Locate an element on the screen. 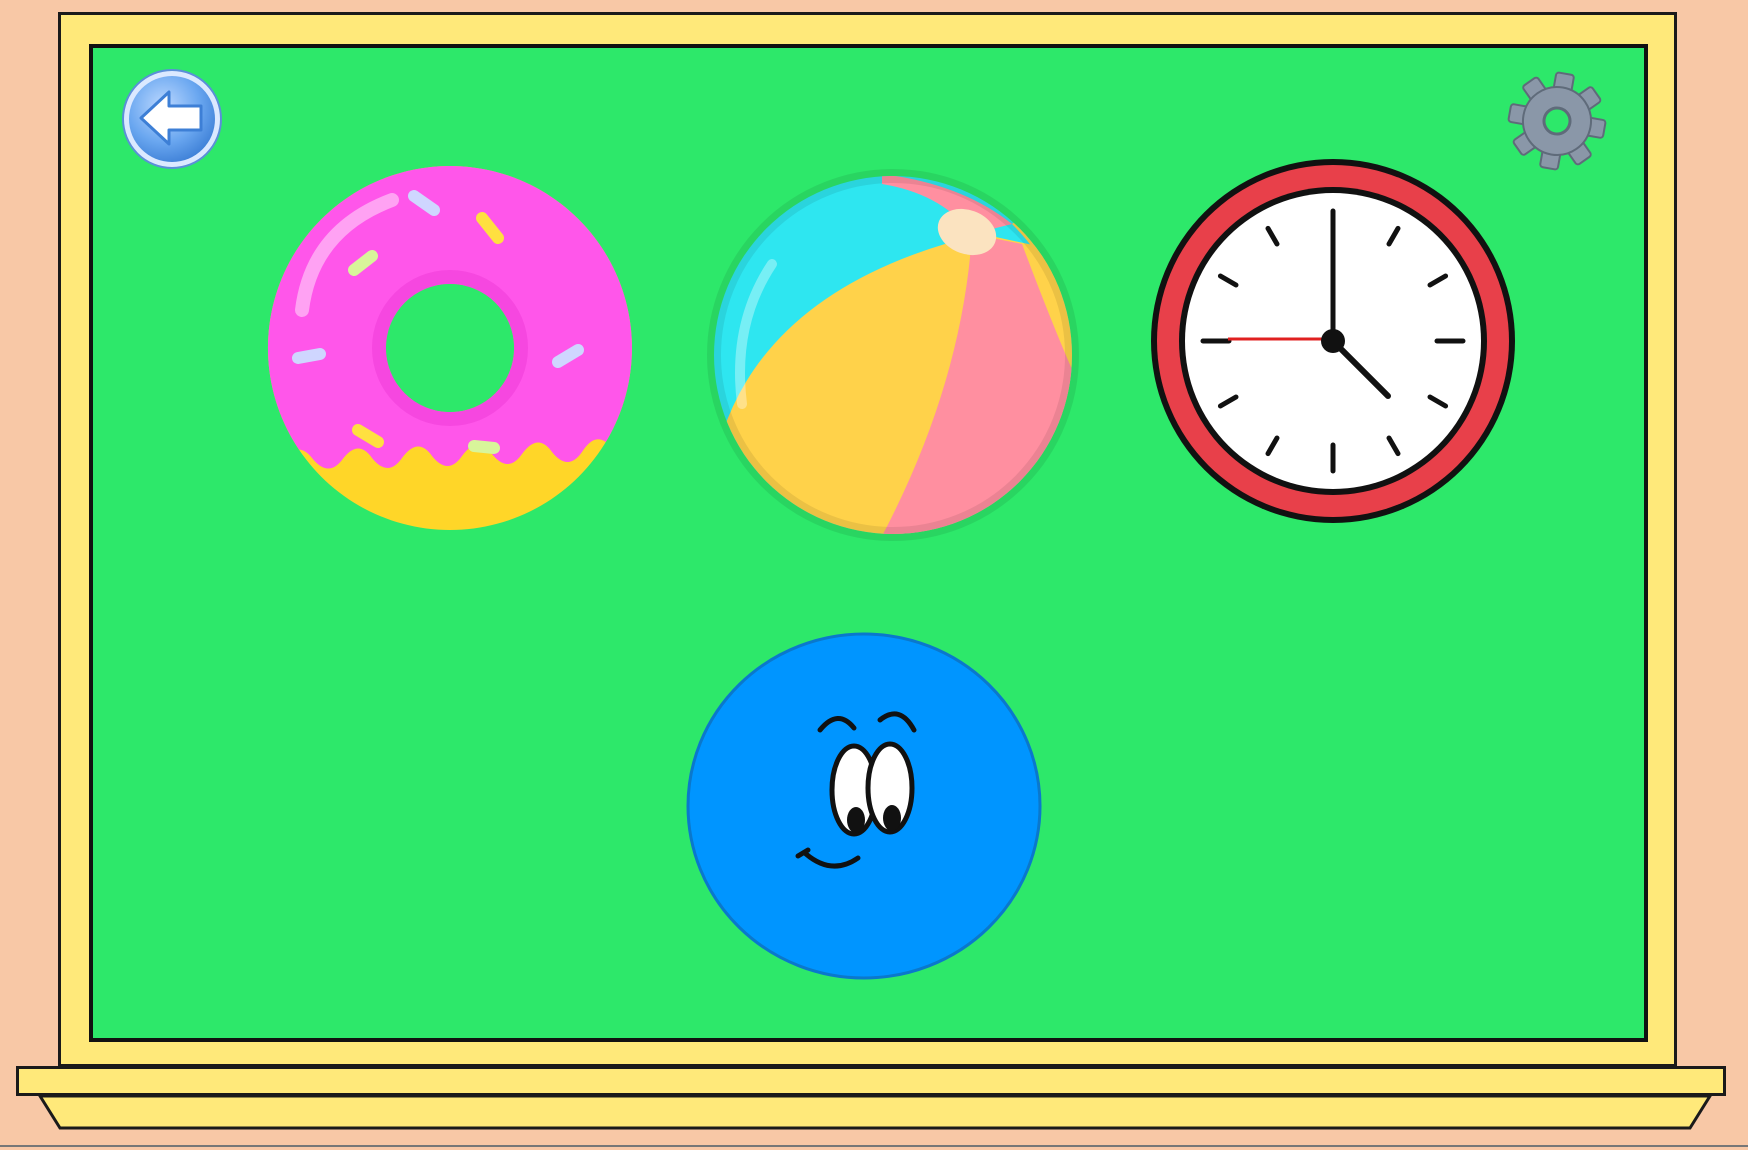  beach-ball-choice is located at coordinates (893, 355).